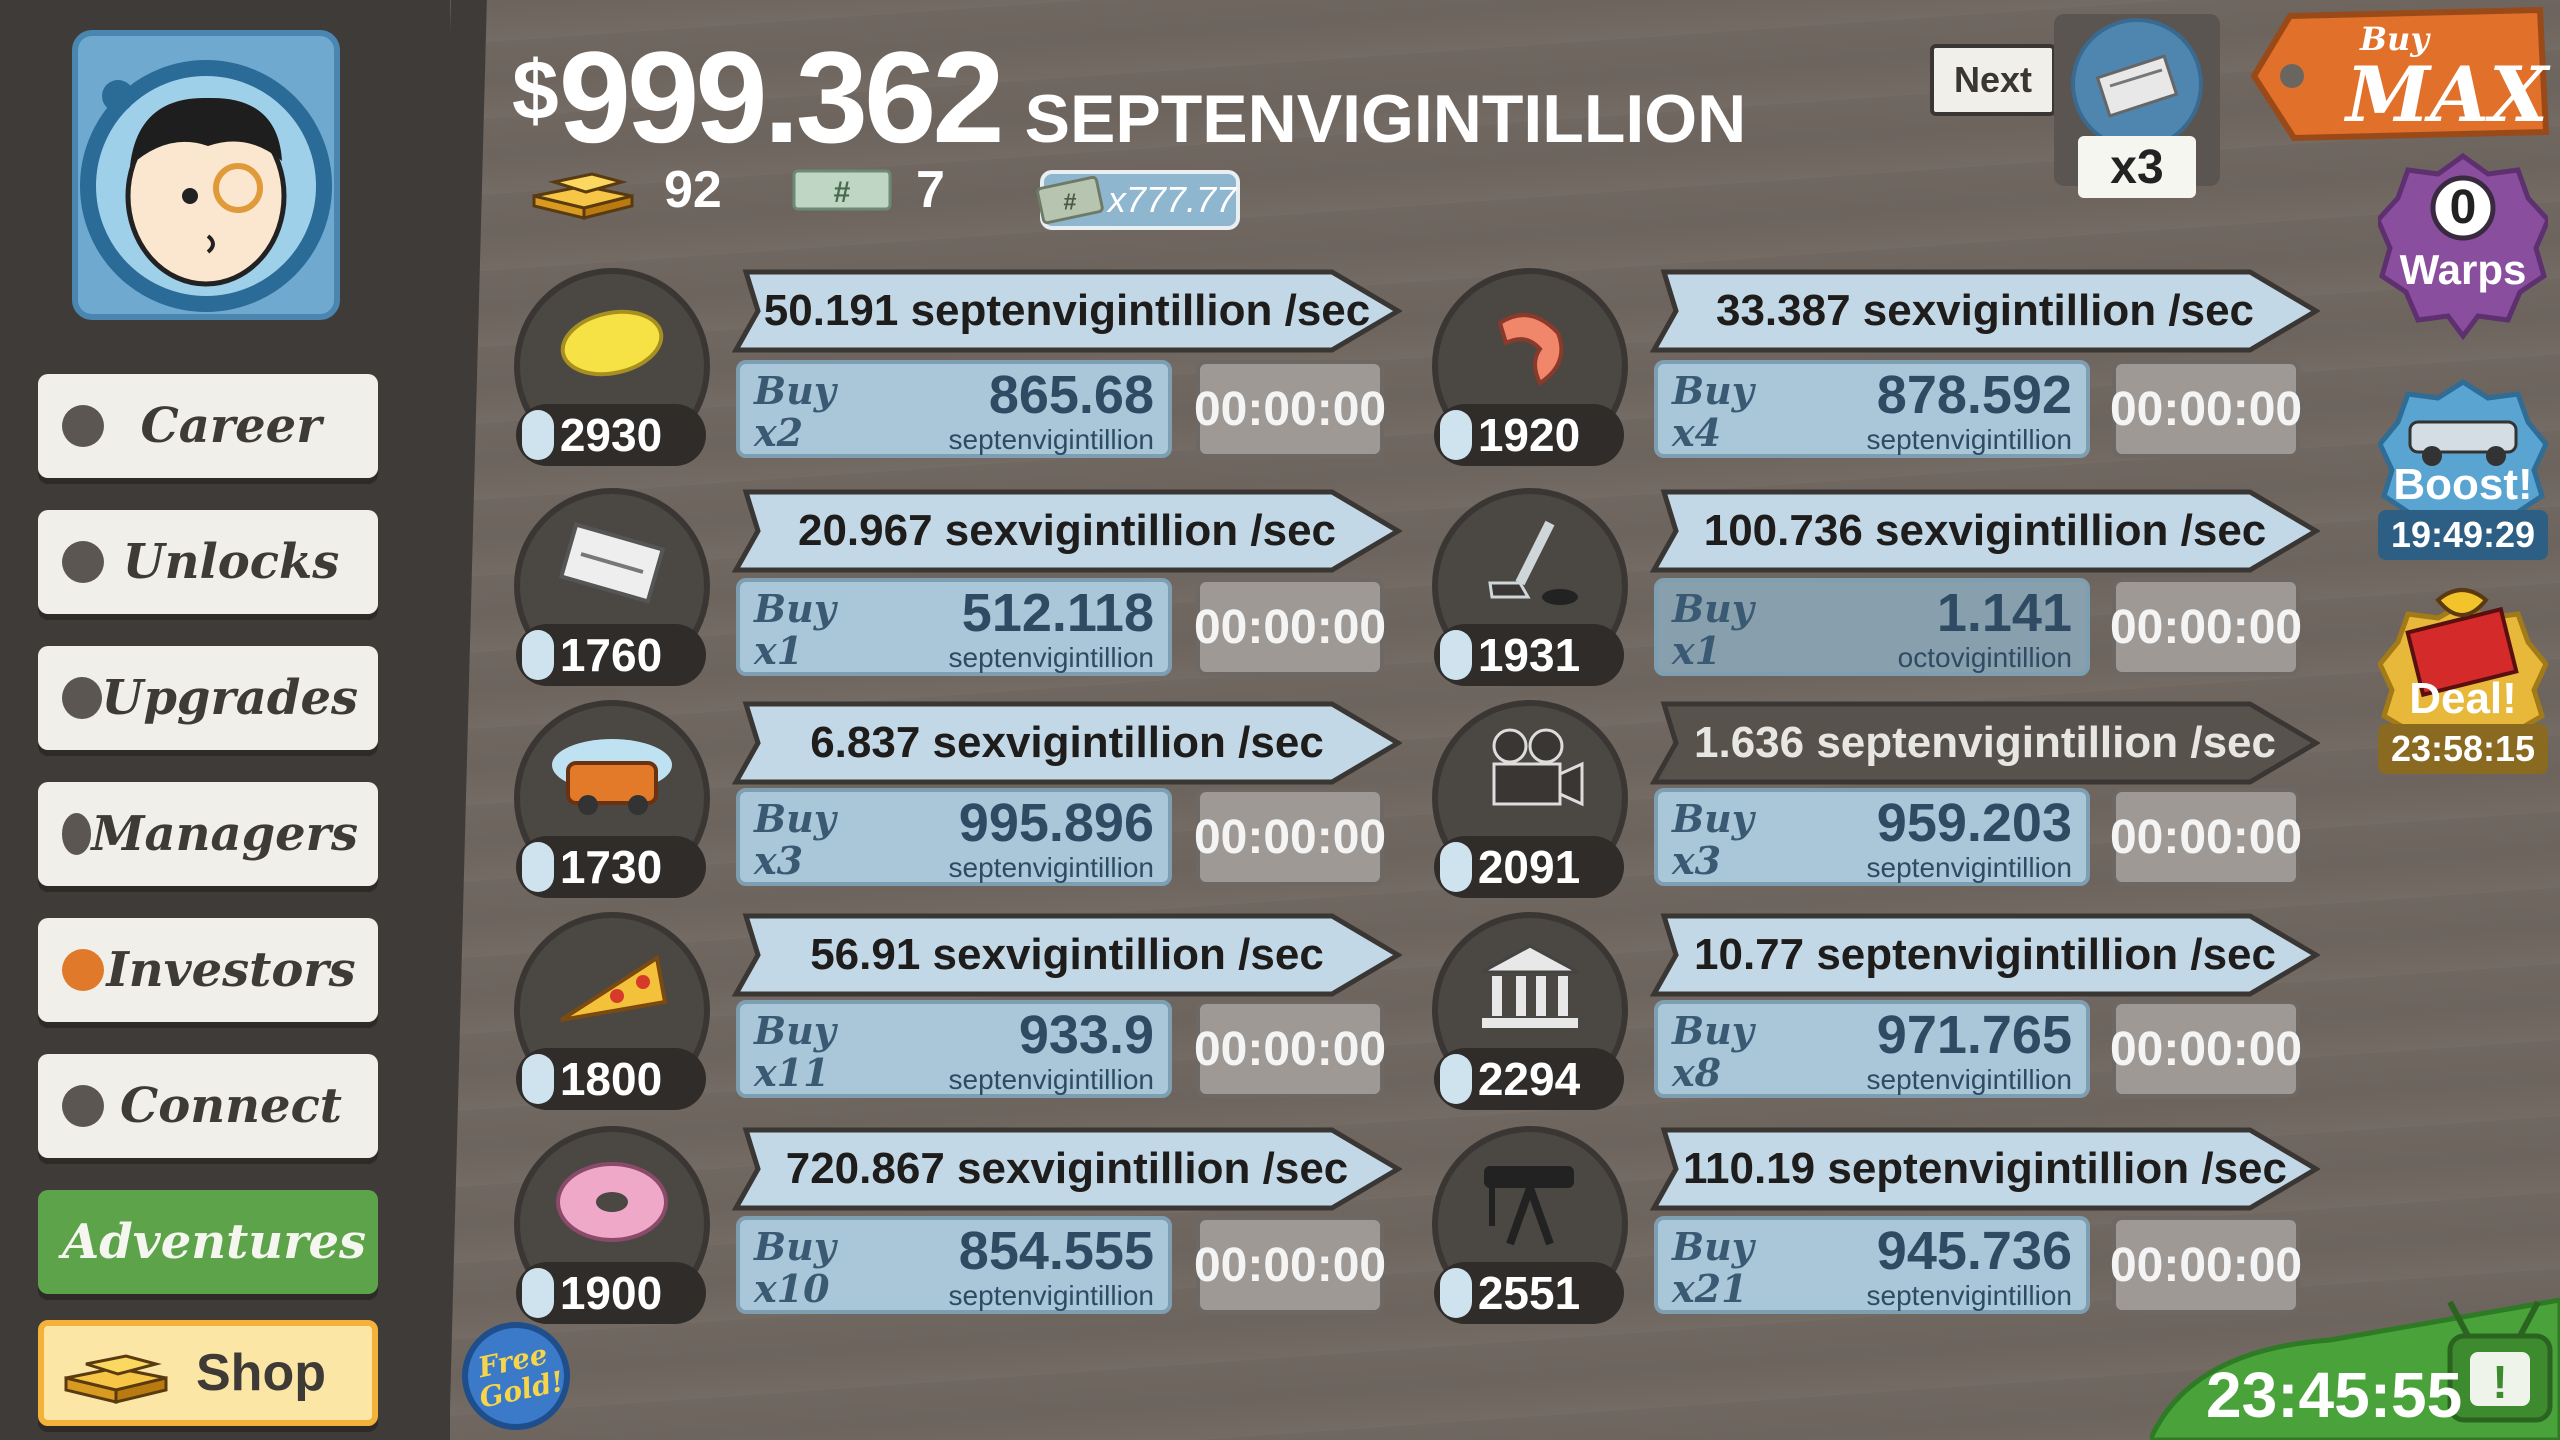 This screenshot has width=2560, height=1440. What do you see at coordinates (1171, 199) in the screenshot?
I see `angel-multiplier-value: x777.77` at bounding box center [1171, 199].